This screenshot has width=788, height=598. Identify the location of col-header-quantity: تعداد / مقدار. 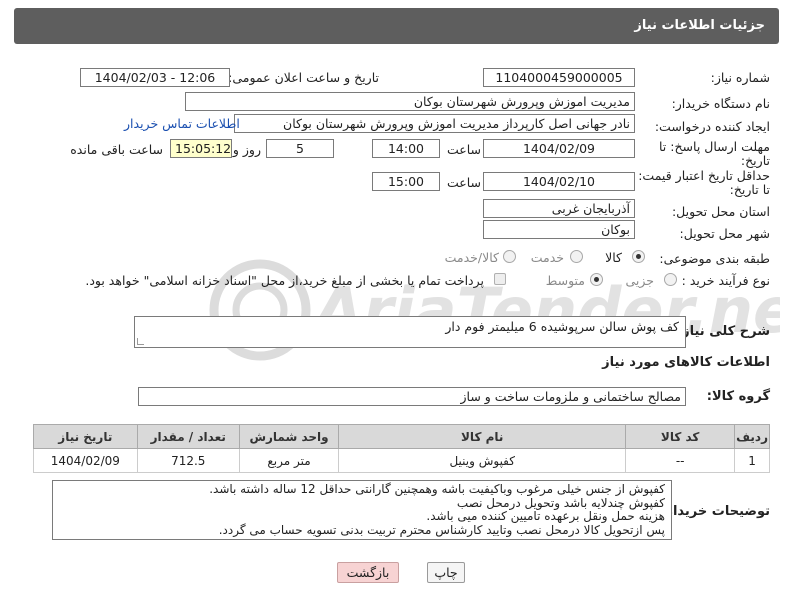
(188, 436).